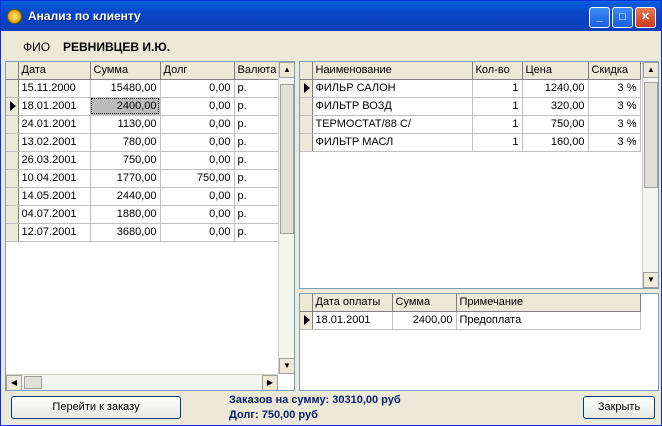  I want to click on orders-row: 14.05.2001 2440,00 0,00 р., so click(142, 196).